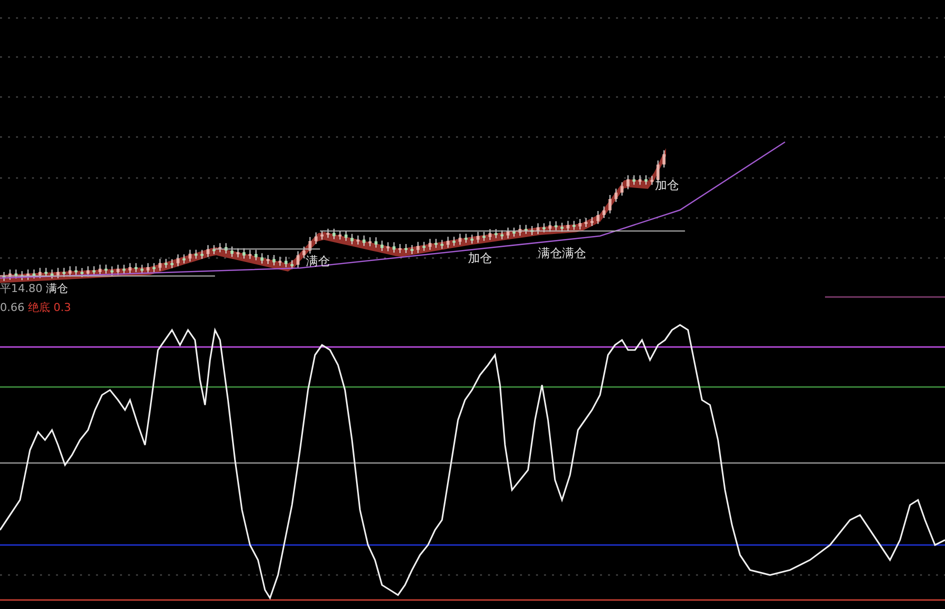 The height and width of the screenshot is (609, 945). Describe the element at coordinates (562, 253) in the screenshot. I see `signal-label: 满仓满仓` at that location.